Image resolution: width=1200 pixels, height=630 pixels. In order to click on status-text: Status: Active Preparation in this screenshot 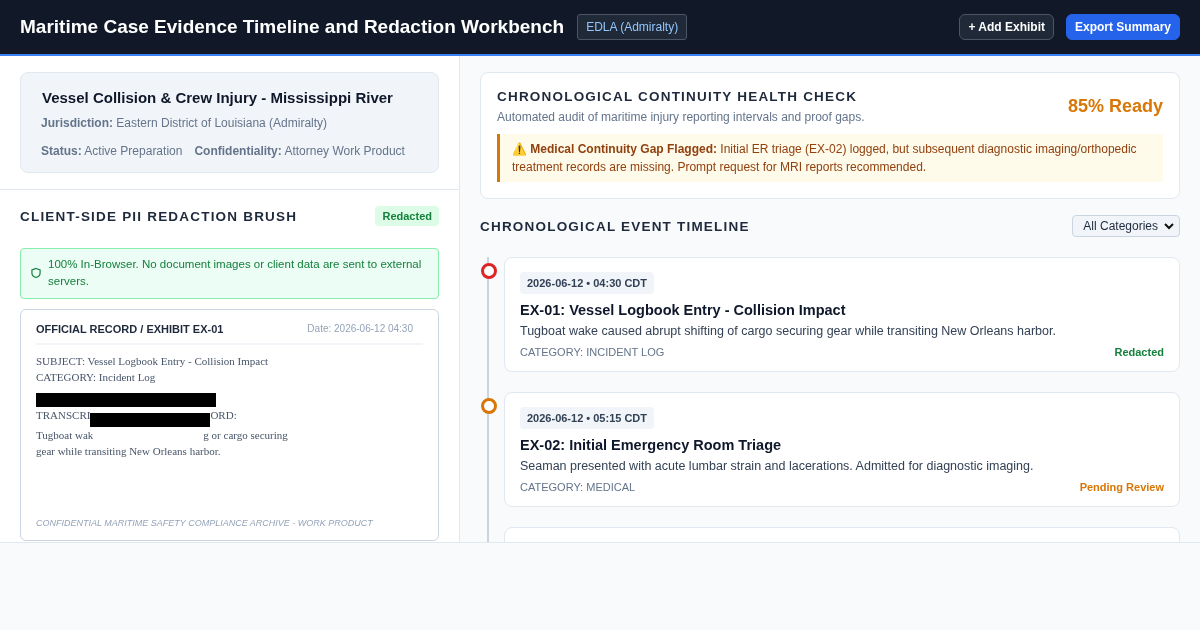, I will do `click(112, 151)`.